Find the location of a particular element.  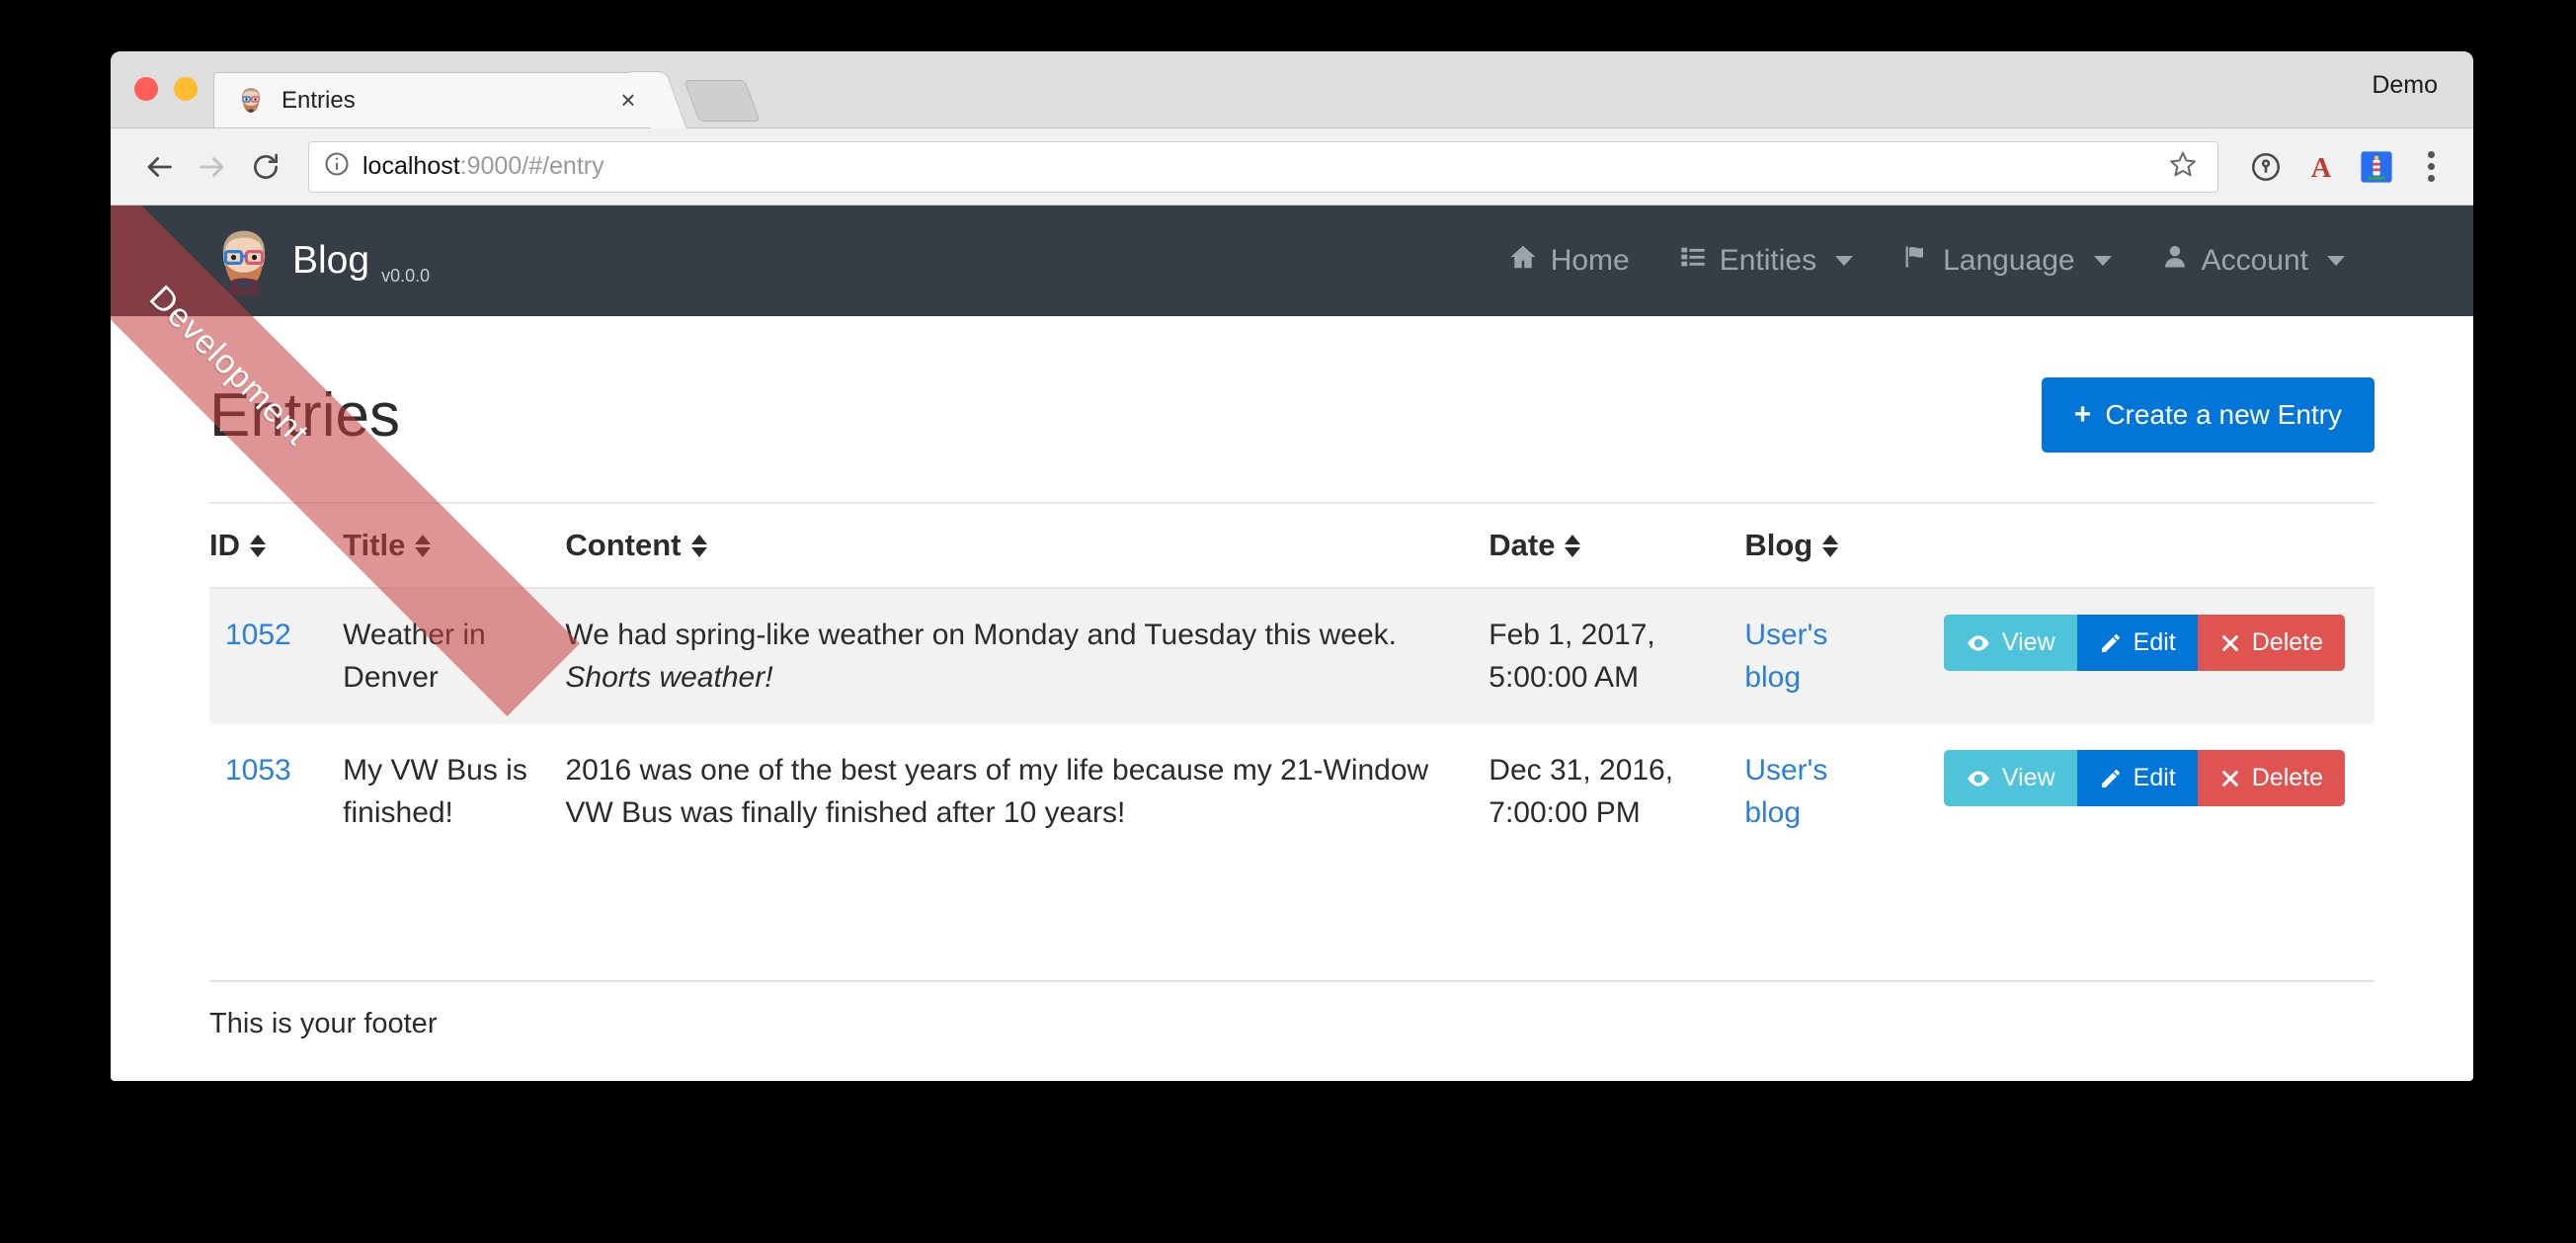

cell-title: Weather in Denver is located at coordinates (414, 656).